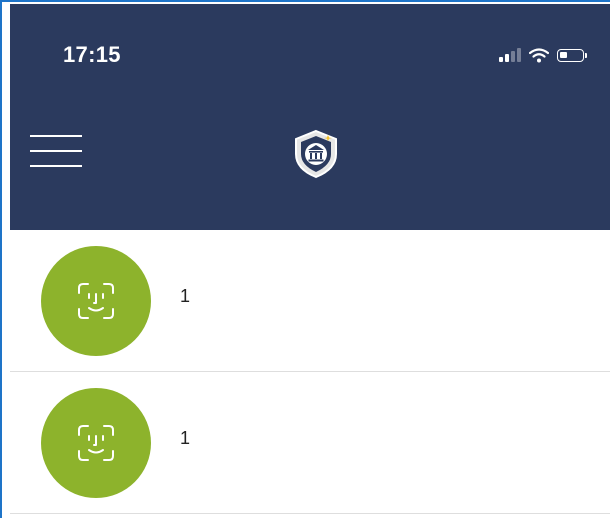 The height and width of the screenshot is (518, 610). What do you see at coordinates (539, 54) in the screenshot?
I see `wifi-icon` at bounding box center [539, 54].